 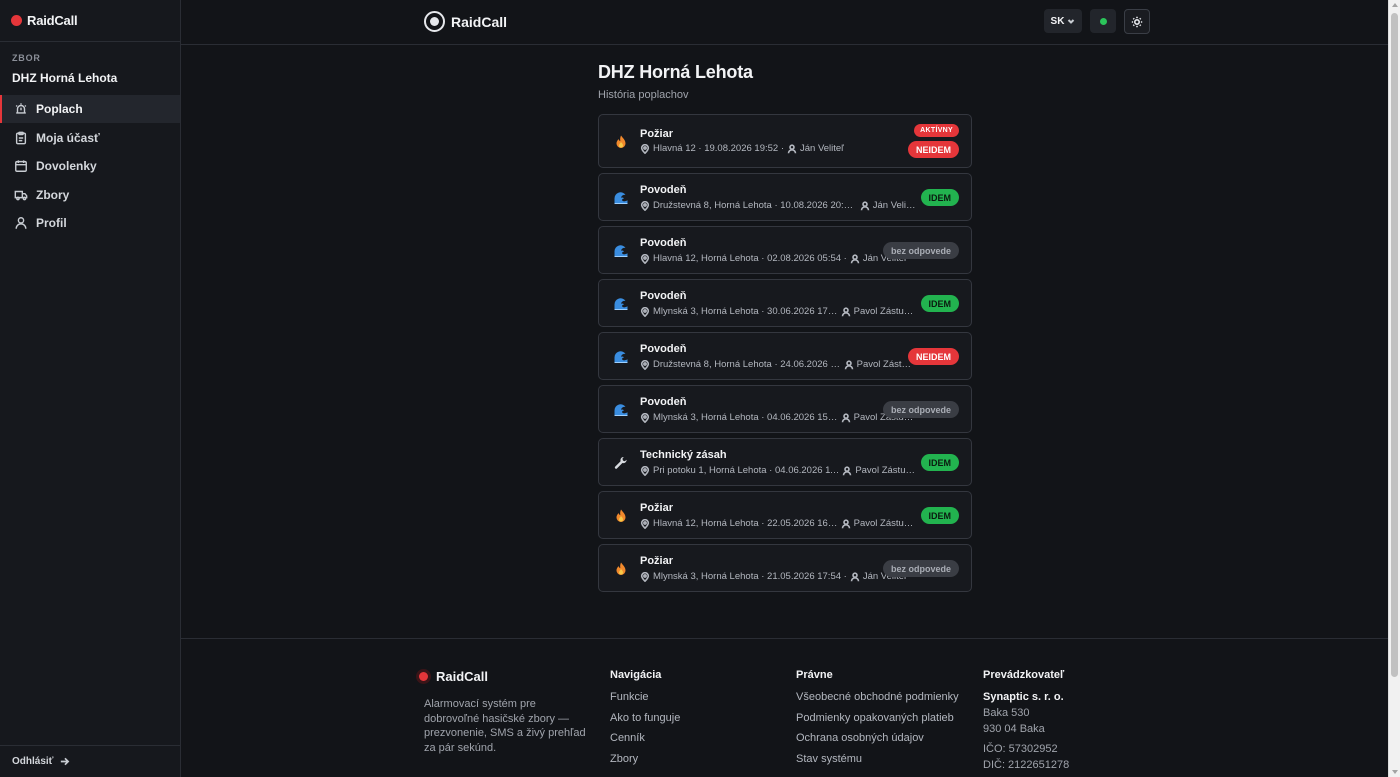 I want to click on footer-link-ako-to-funguje: Ako to funguje, so click(x=645, y=722).